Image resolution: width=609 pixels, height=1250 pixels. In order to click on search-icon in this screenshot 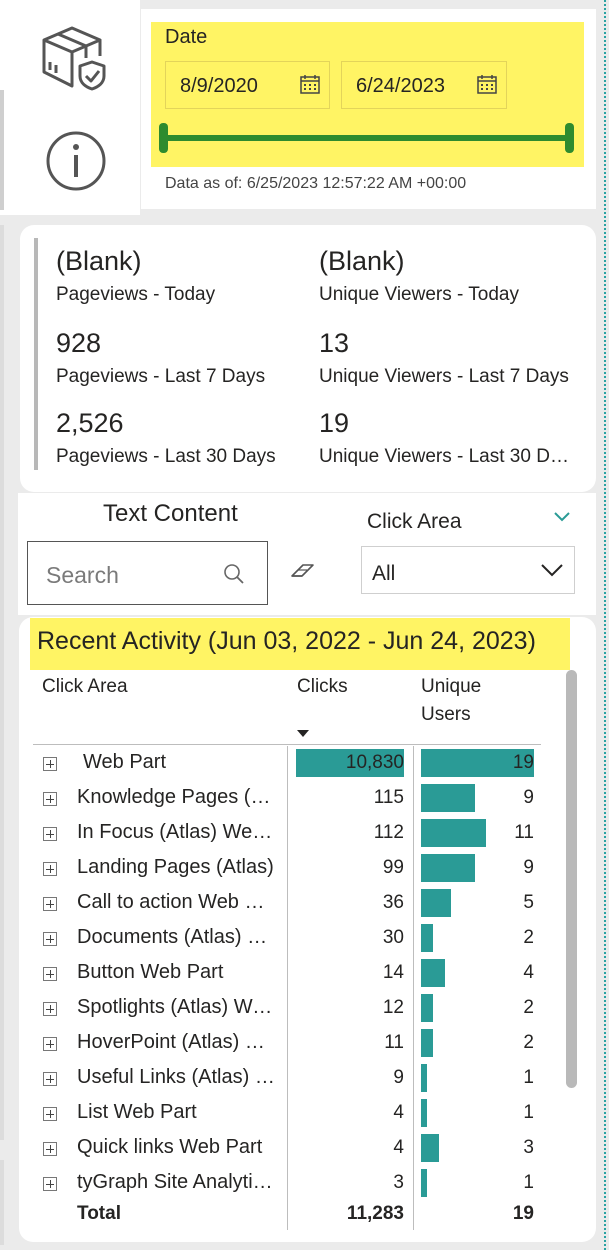, I will do `click(234, 576)`.